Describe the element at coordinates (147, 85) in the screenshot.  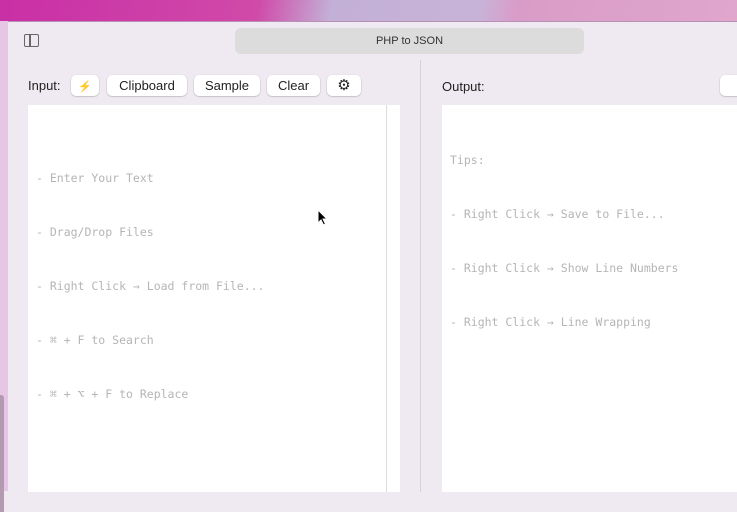
I see `clipboard-button: Clipboard` at that location.